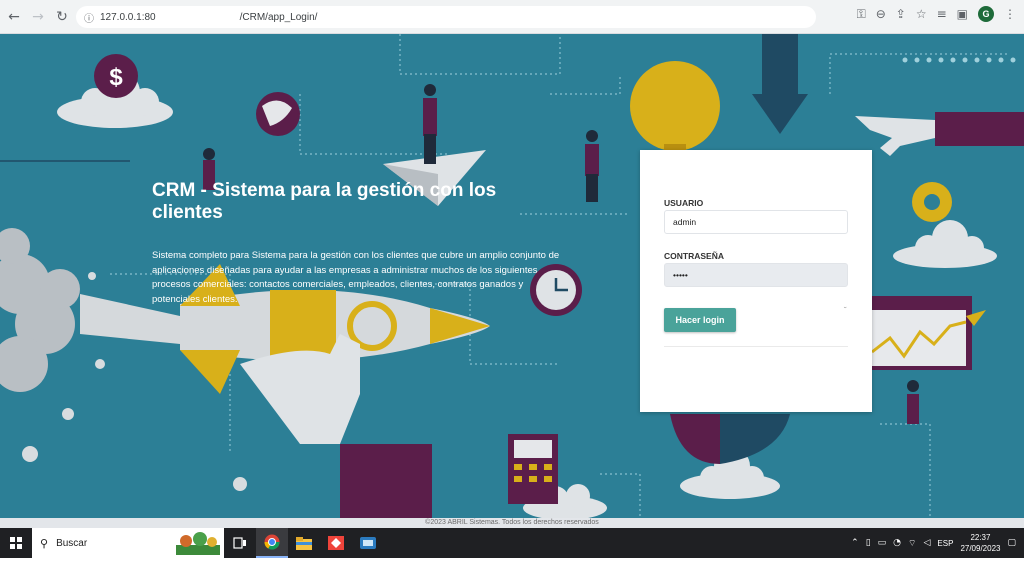  I want to click on url-suffix: /CRM/app_Login/, so click(278, 17).